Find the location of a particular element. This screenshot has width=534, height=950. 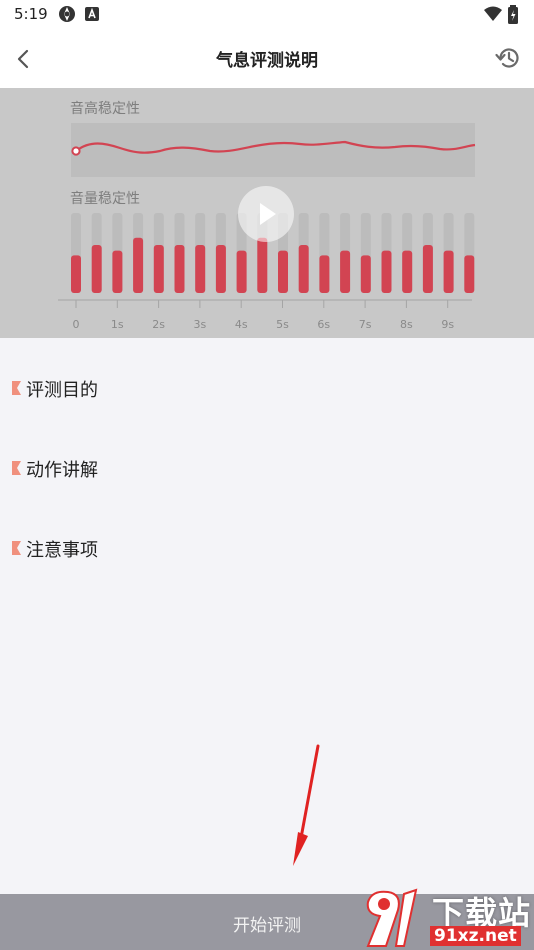

history-button is located at coordinates (508, 58).